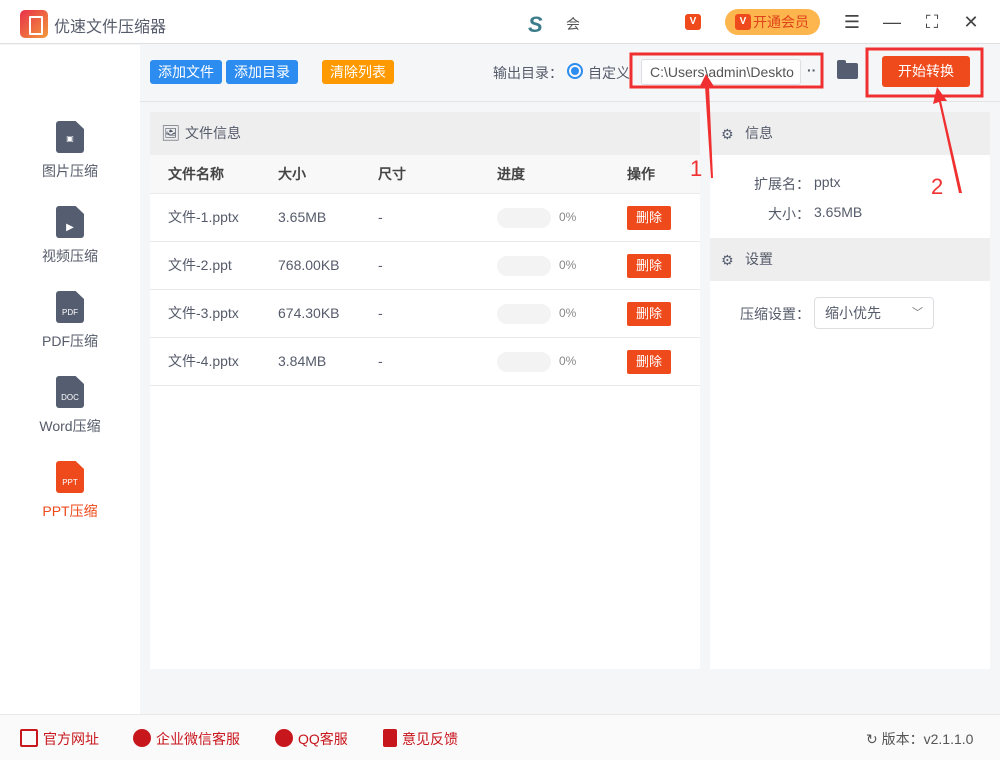  I want to click on center-text: 会, so click(573, 24).